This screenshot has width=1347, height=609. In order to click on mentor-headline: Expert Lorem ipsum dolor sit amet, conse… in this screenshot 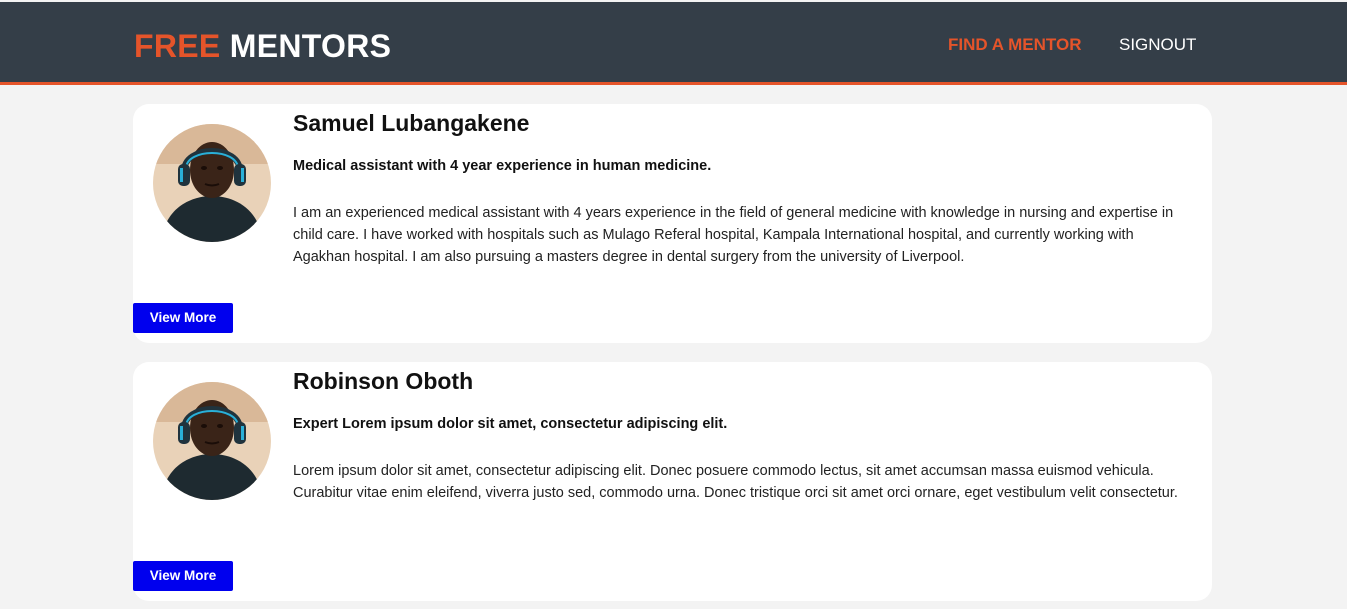, I will do `click(510, 424)`.